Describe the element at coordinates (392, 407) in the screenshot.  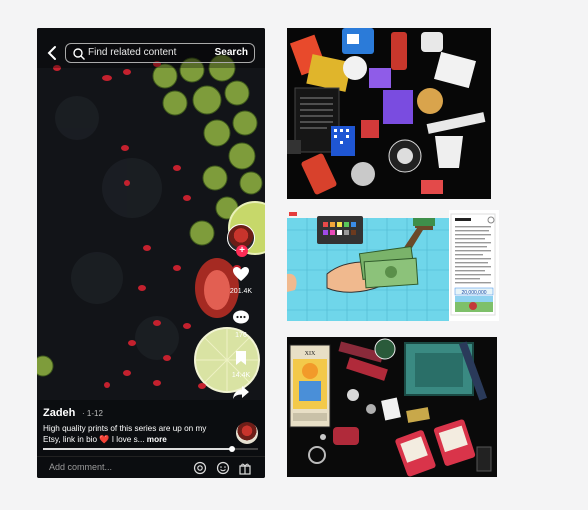
I see `related-tile-3: XIX` at that location.